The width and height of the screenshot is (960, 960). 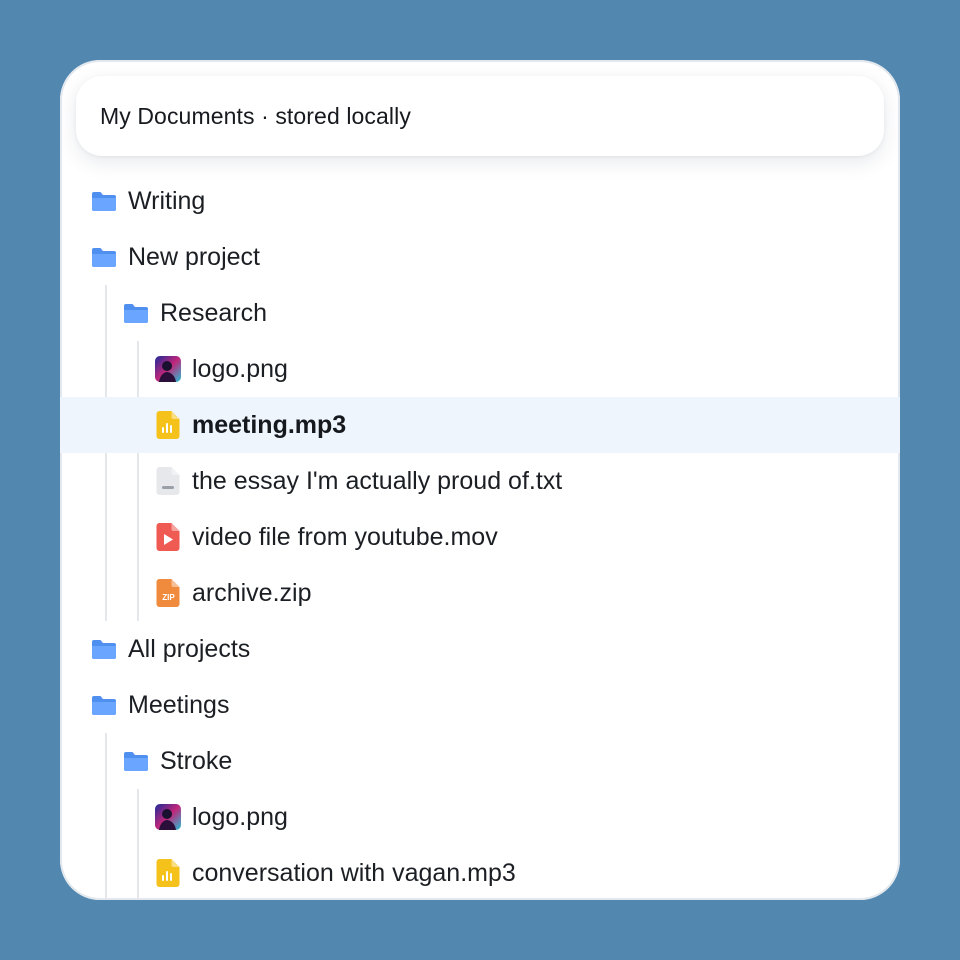 I want to click on tree-folder-row: Meetings, so click(x=480, y=705).